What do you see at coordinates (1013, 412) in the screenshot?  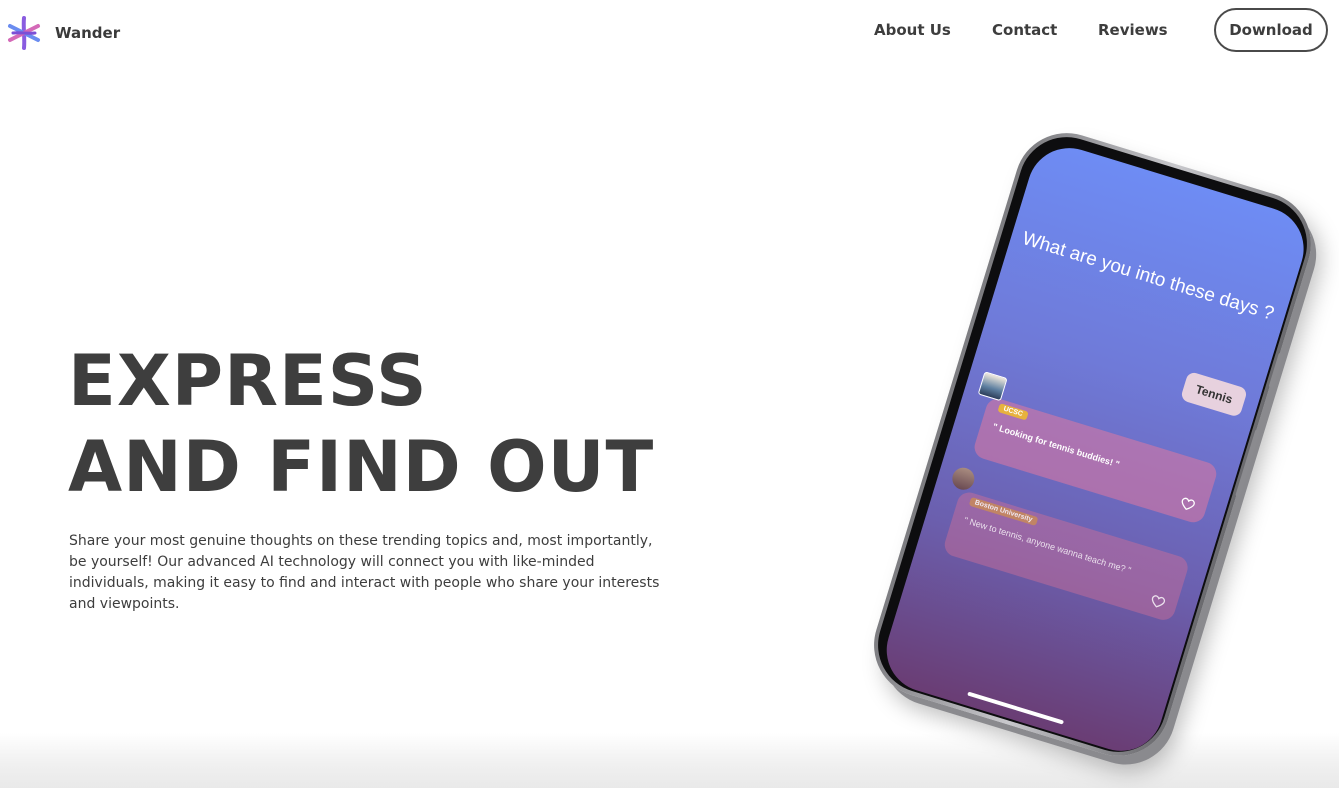 I see `school-tag: UCSC` at bounding box center [1013, 412].